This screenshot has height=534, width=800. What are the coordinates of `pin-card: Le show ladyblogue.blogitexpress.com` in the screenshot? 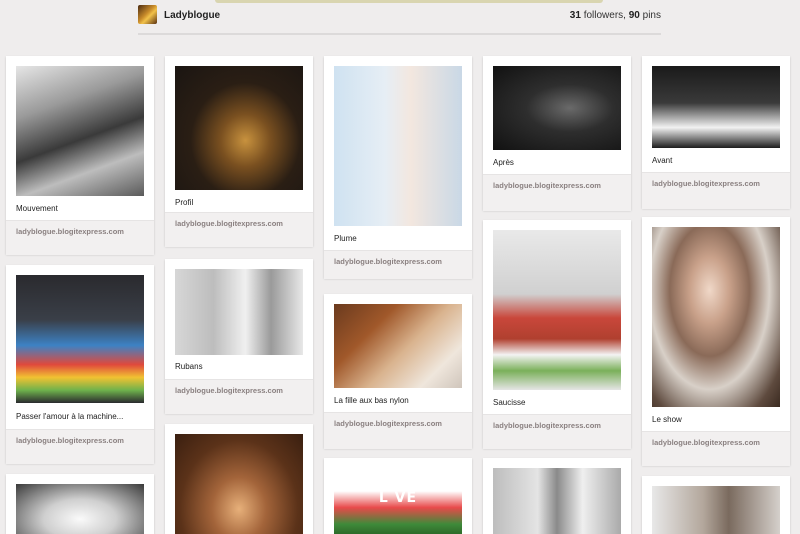 It's located at (716, 341).